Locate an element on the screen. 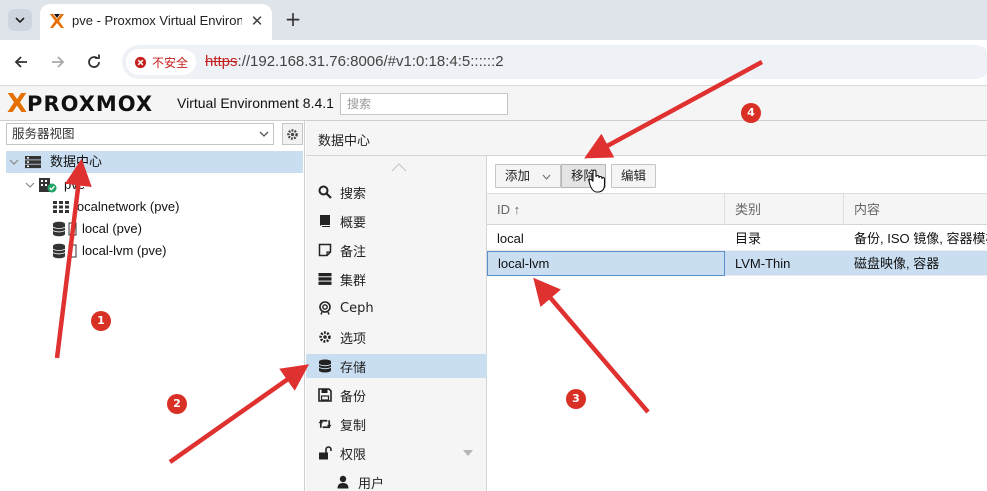 The height and width of the screenshot is (491, 987). nav-label: 备注 is located at coordinates (353, 252).